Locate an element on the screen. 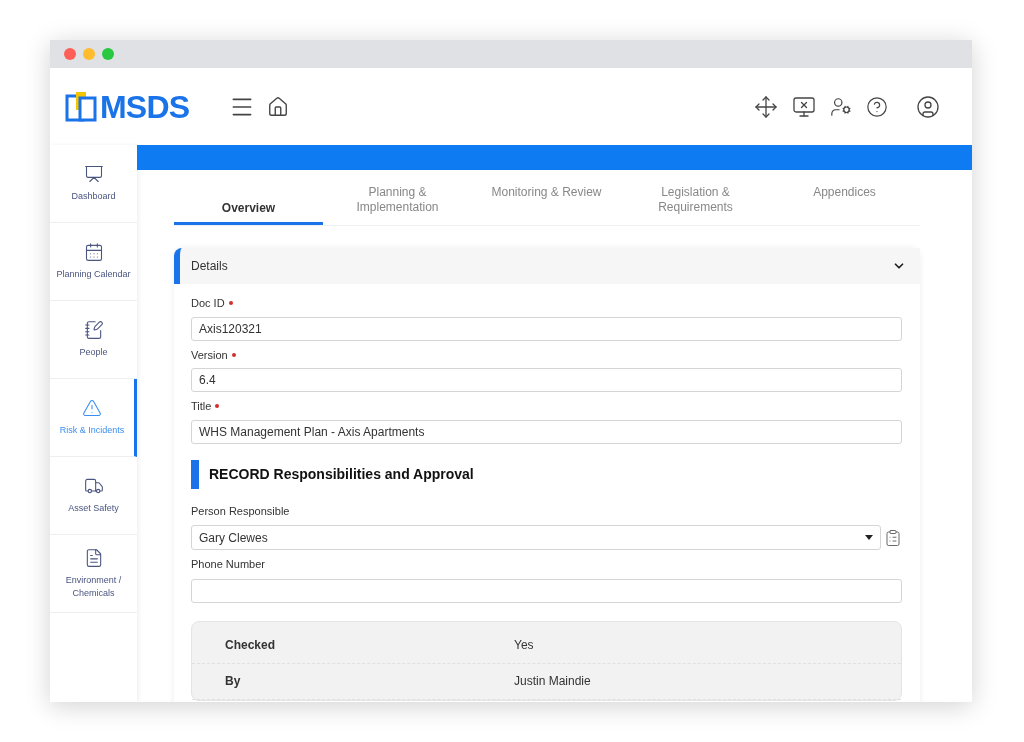 This screenshot has width=1024, height=742. table-cell-text: Checked is located at coordinates (250, 645).